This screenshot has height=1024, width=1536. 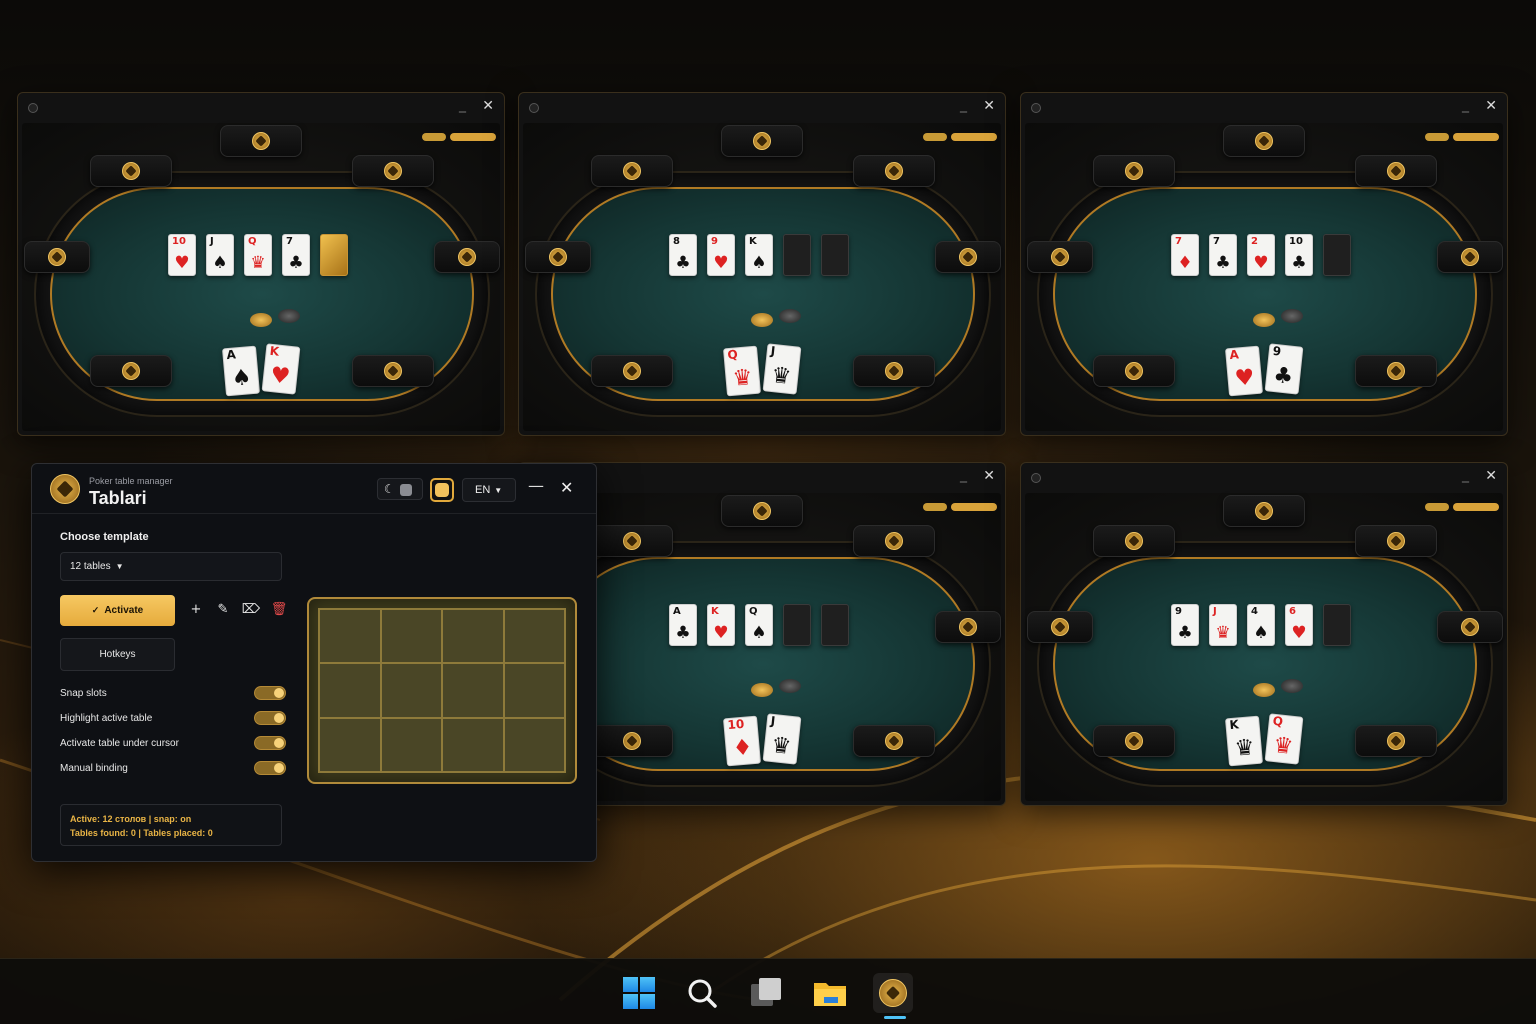 I want to click on delete-template-button: 🗑, so click(x=279, y=610).